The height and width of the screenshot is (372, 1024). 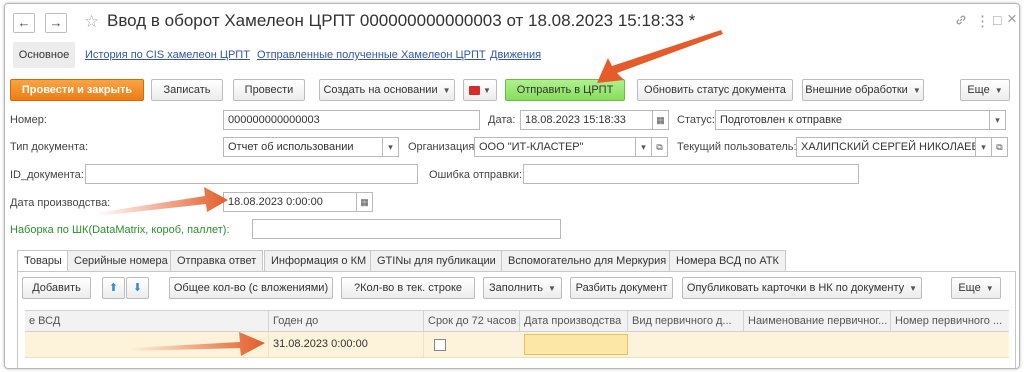 What do you see at coordinates (586, 120) in the screenshot?
I see `date-field: 18.08.2023 15:18:33` at bounding box center [586, 120].